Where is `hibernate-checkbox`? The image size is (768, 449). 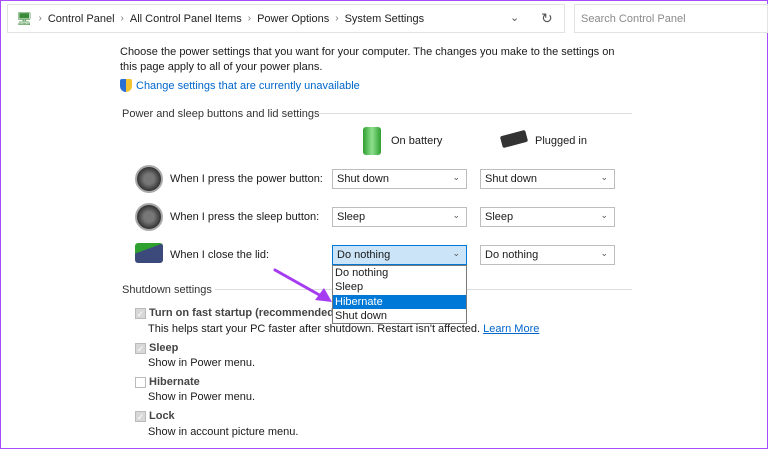
hibernate-checkbox is located at coordinates (140, 382).